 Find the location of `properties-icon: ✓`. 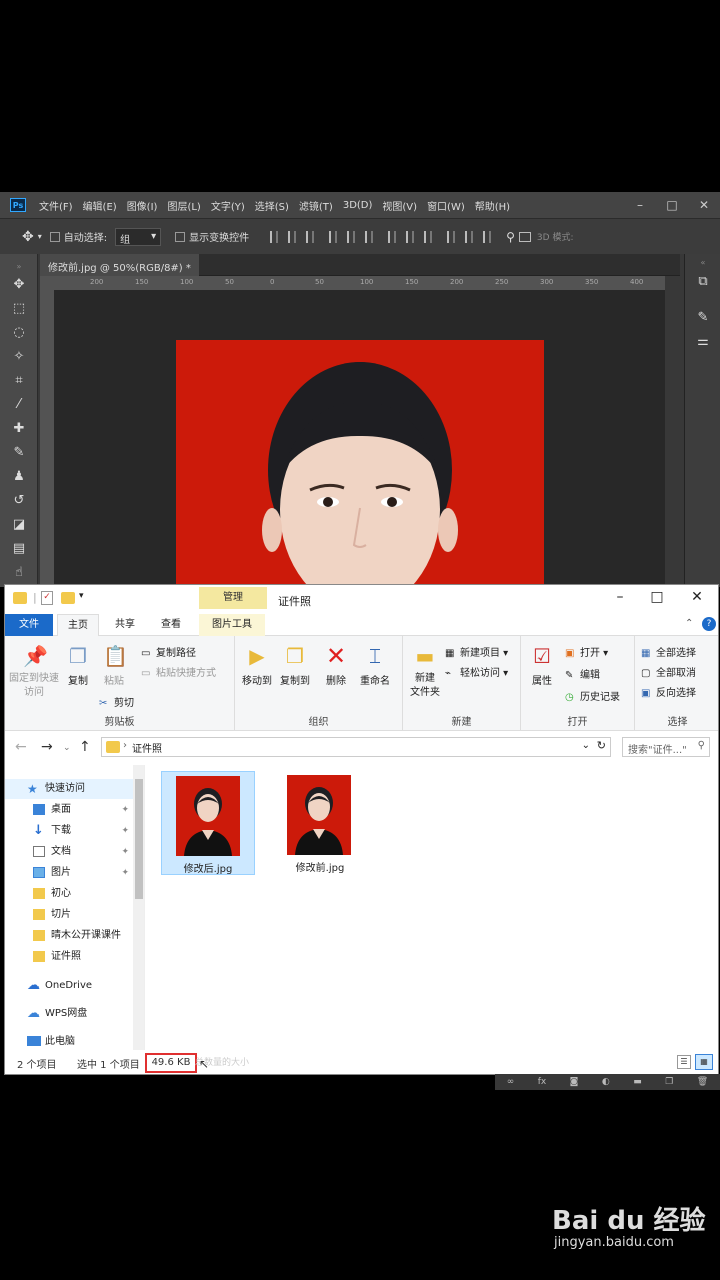

properties-icon: ✓ is located at coordinates (47, 598).